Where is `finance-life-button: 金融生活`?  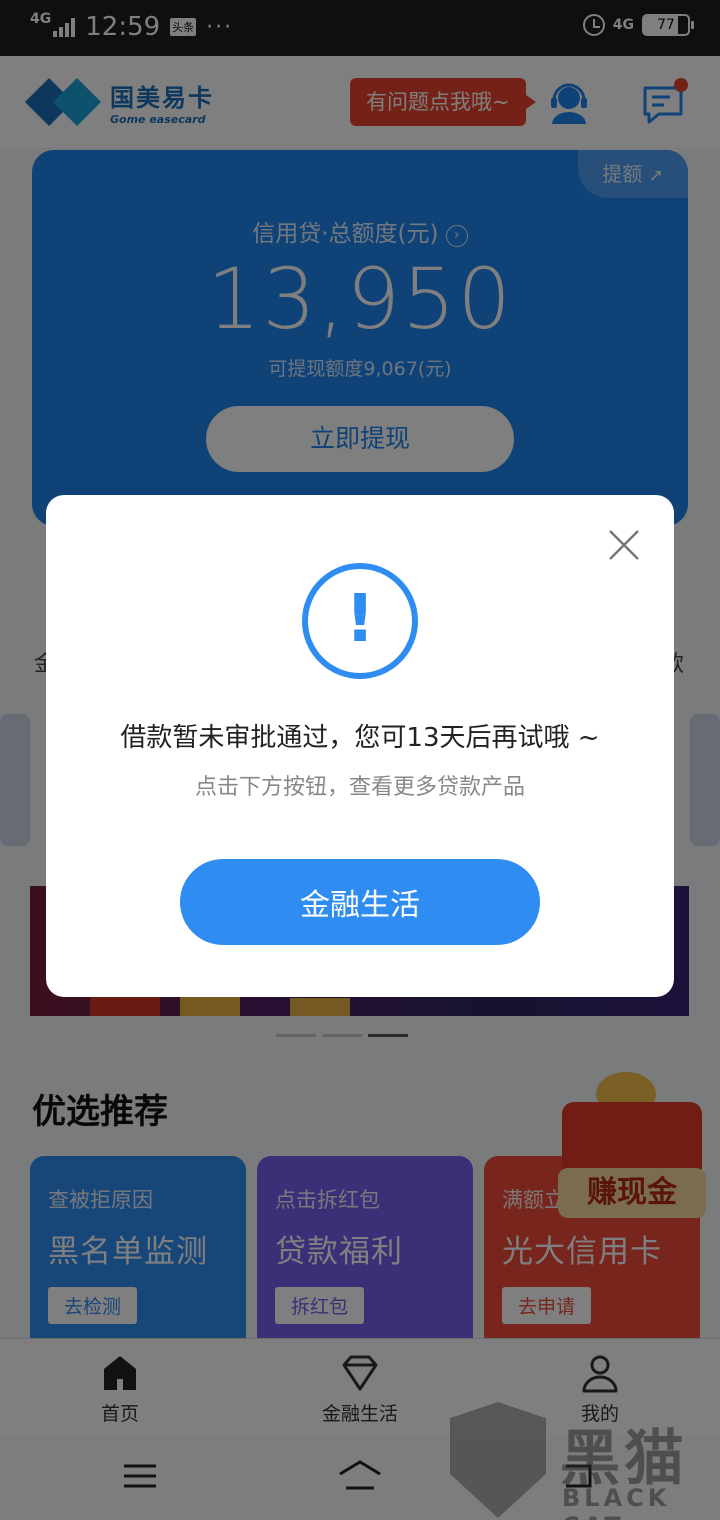 finance-life-button: 金融生活 is located at coordinates (360, 902).